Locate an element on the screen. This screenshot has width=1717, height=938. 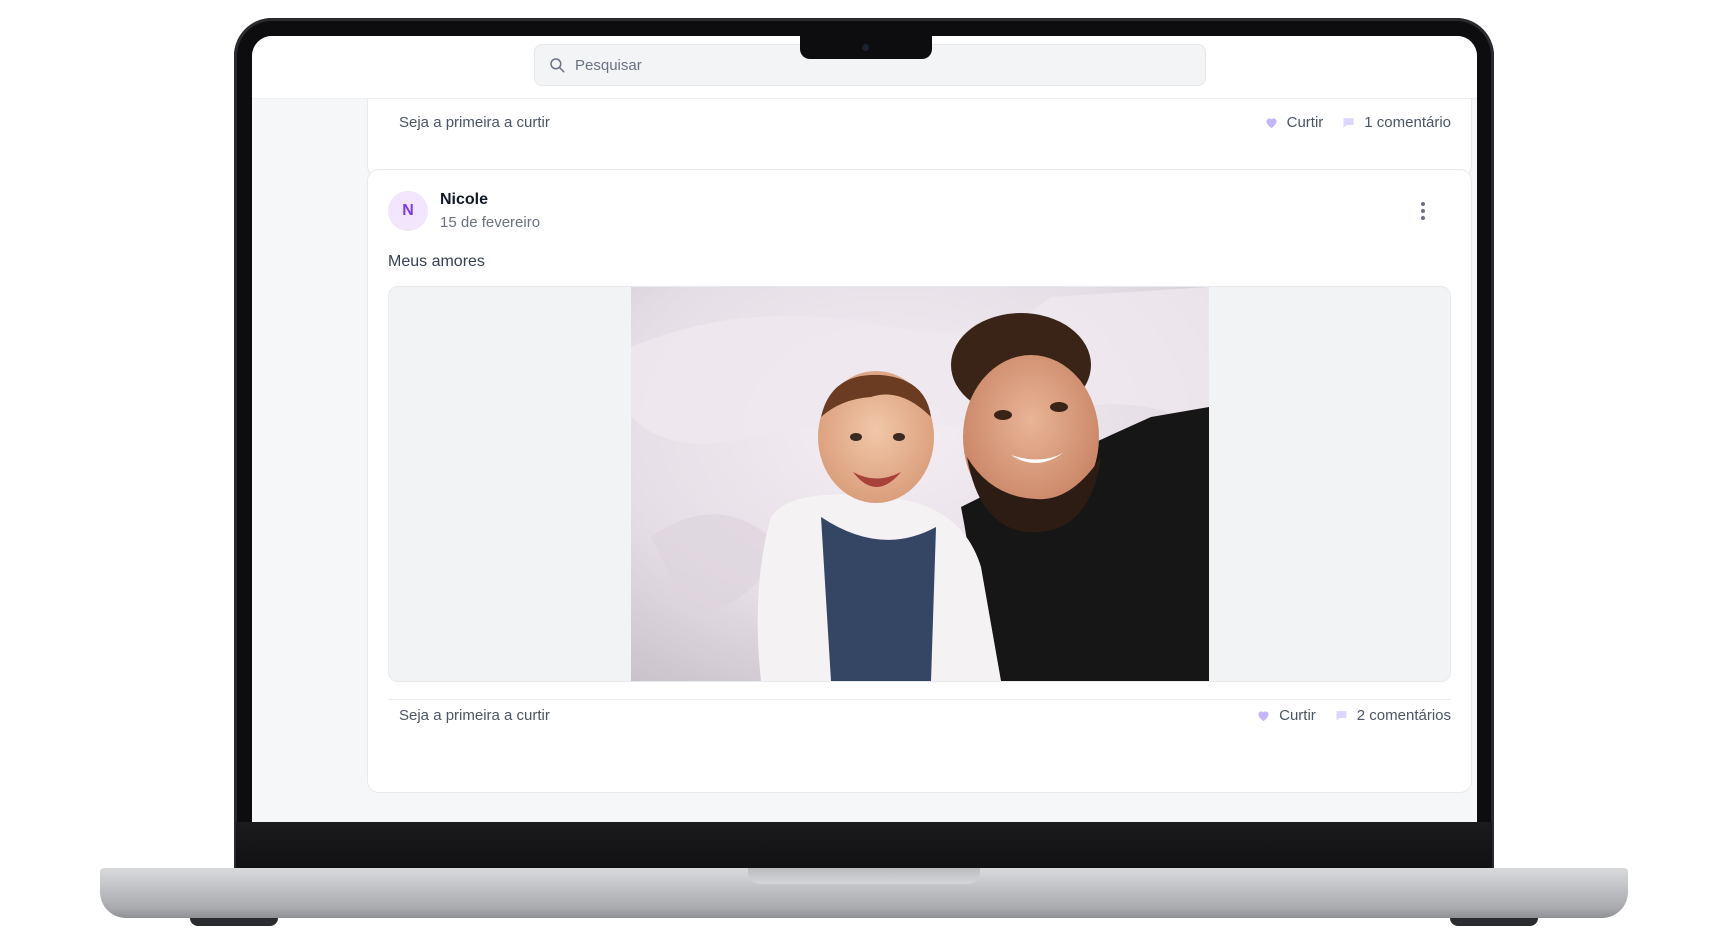
more-options-button is located at coordinates (1423, 211).